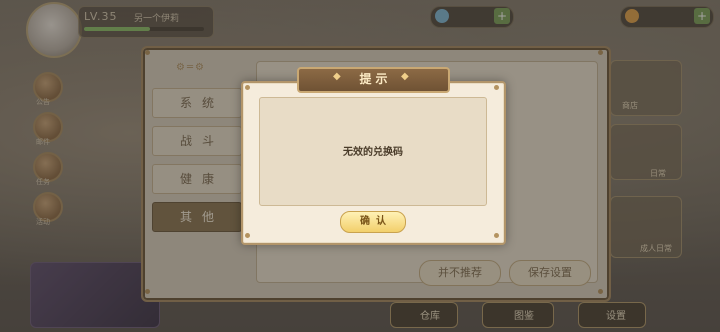 This screenshot has width=720, height=332. I want to click on confirm-button: 确认, so click(373, 222).